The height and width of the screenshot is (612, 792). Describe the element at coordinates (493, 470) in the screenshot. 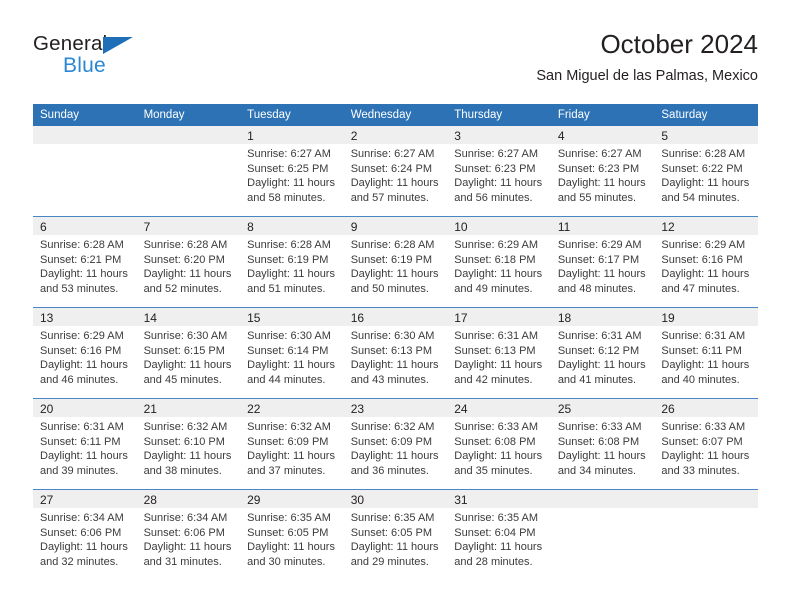

I see `daylight-text-line2: and 35 minutes.` at that location.